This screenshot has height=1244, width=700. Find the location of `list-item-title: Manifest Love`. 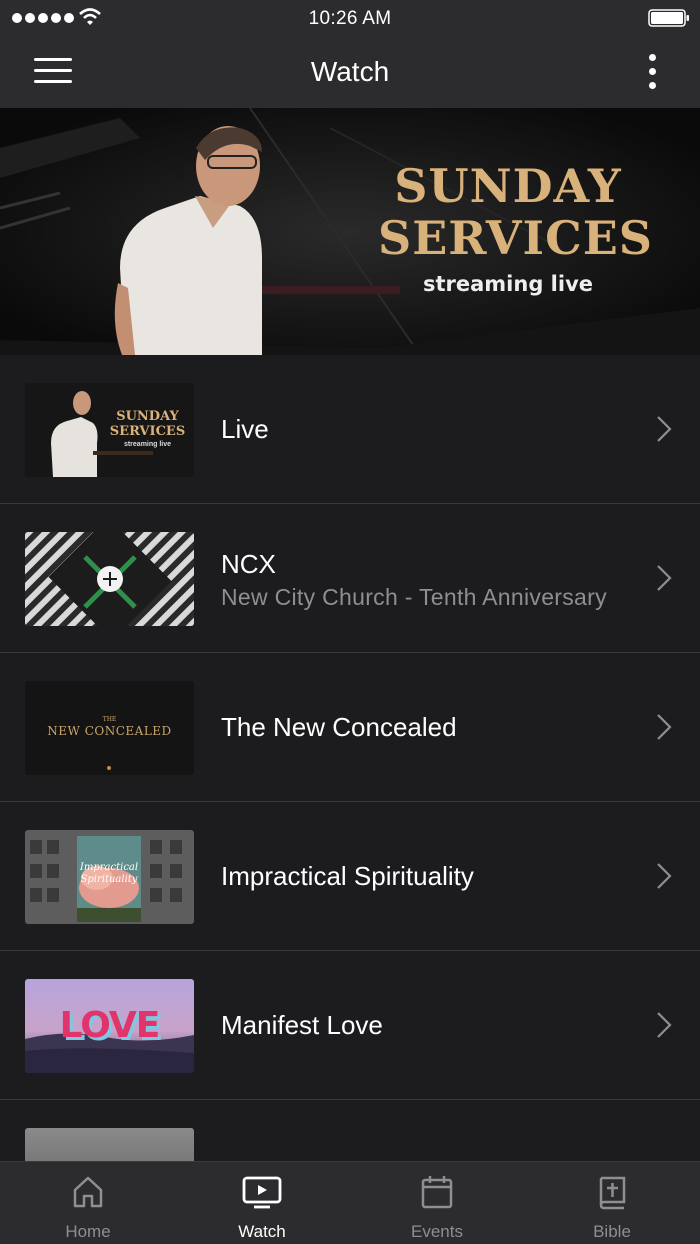

list-item-title: Manifest Love is located at coordinates (302, 1025).